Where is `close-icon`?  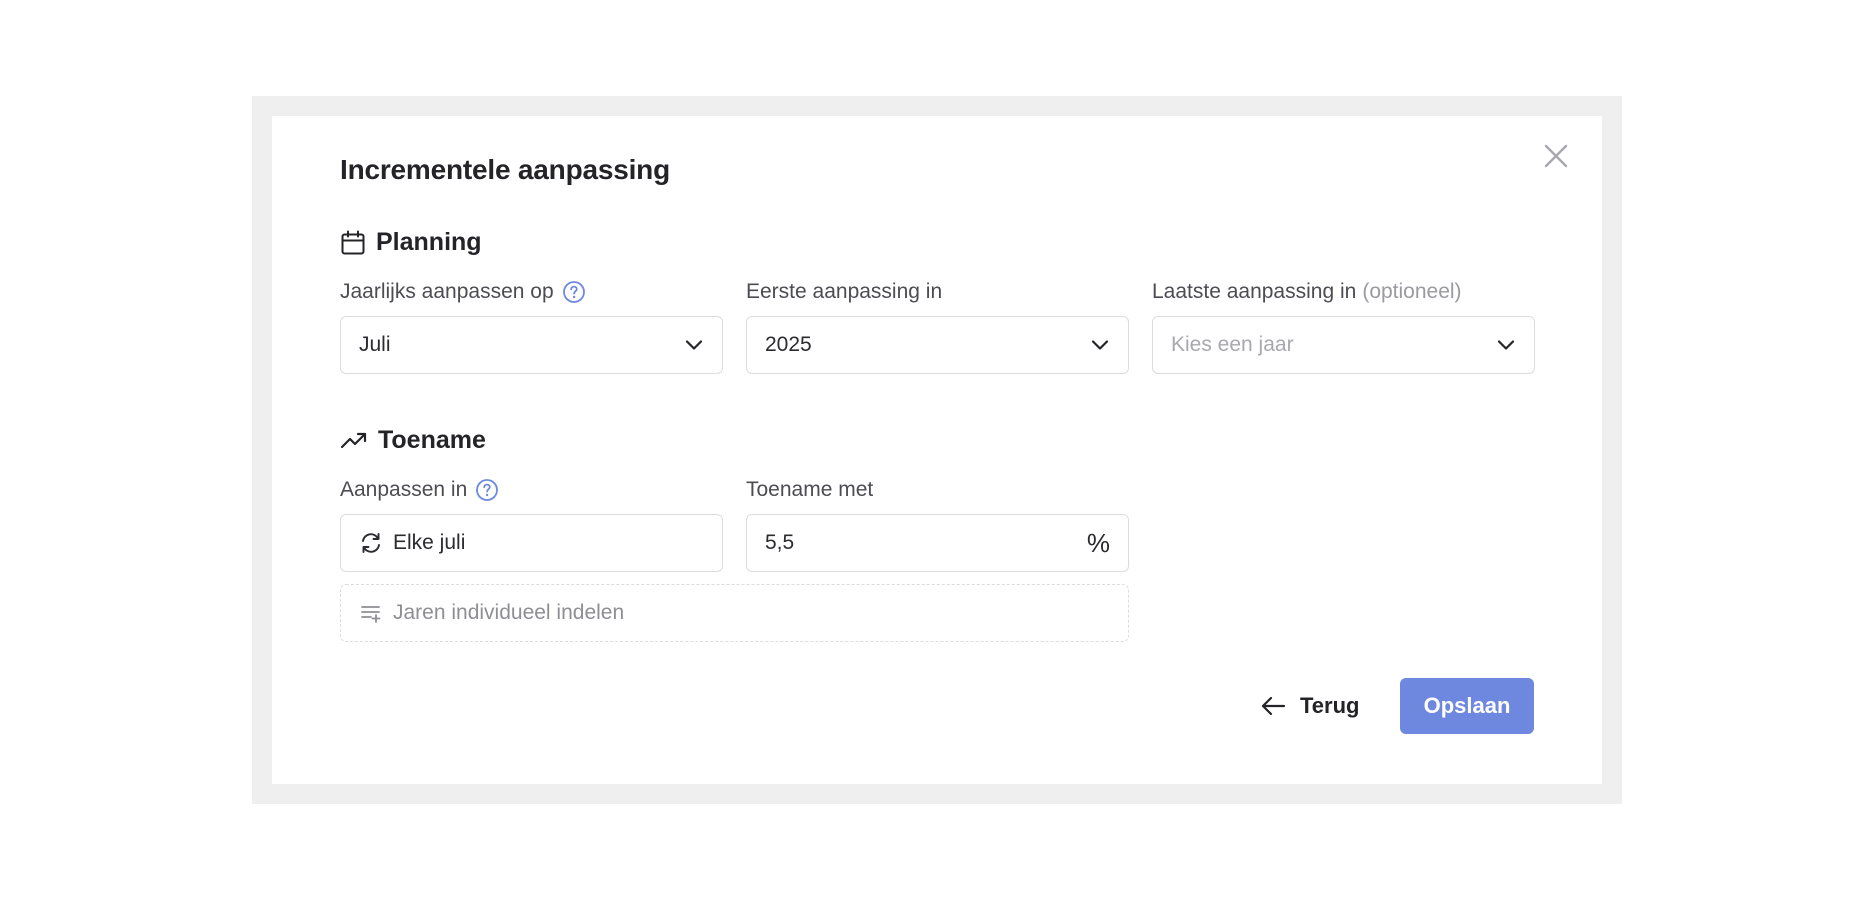
close-icon is located at coordinates (1556, 156).